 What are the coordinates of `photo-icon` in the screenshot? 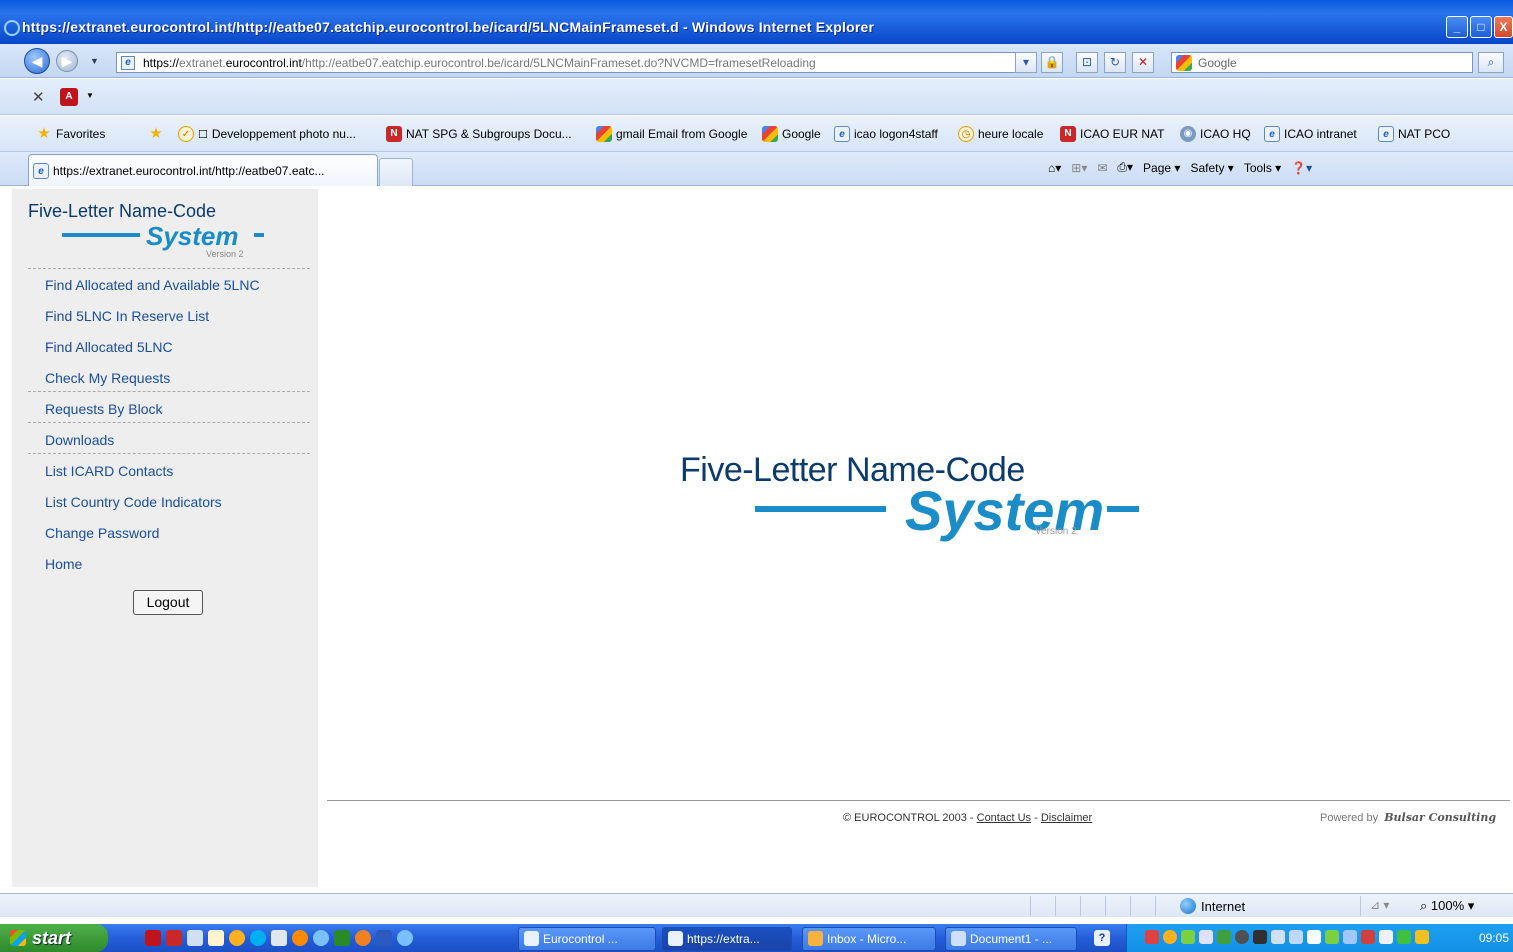 It's located at (216, 938).